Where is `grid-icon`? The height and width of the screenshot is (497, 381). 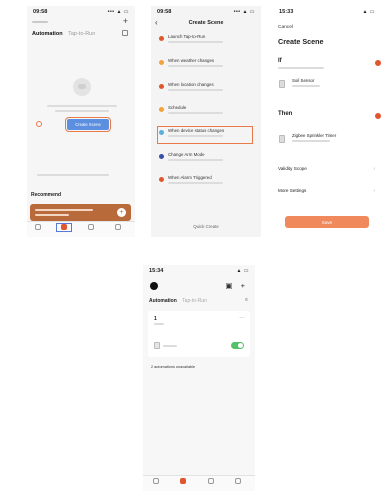
grid-icon is located at coordinates (125, 33).